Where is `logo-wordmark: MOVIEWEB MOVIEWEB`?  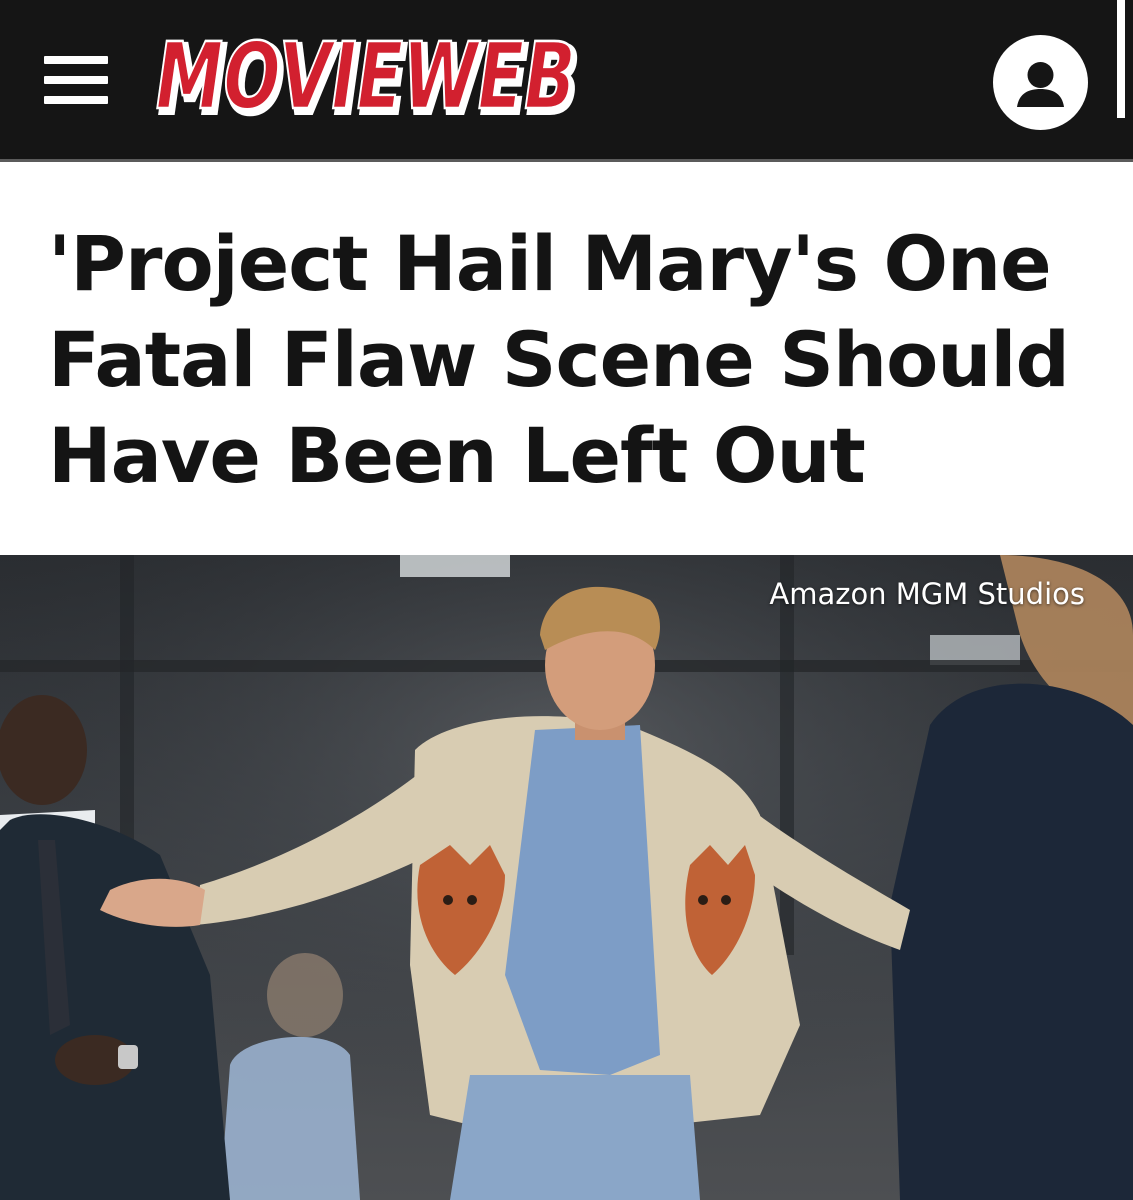 logo-wordmark: MOVIEWEB MOVIEWEB is located at coordinates (370, 80).